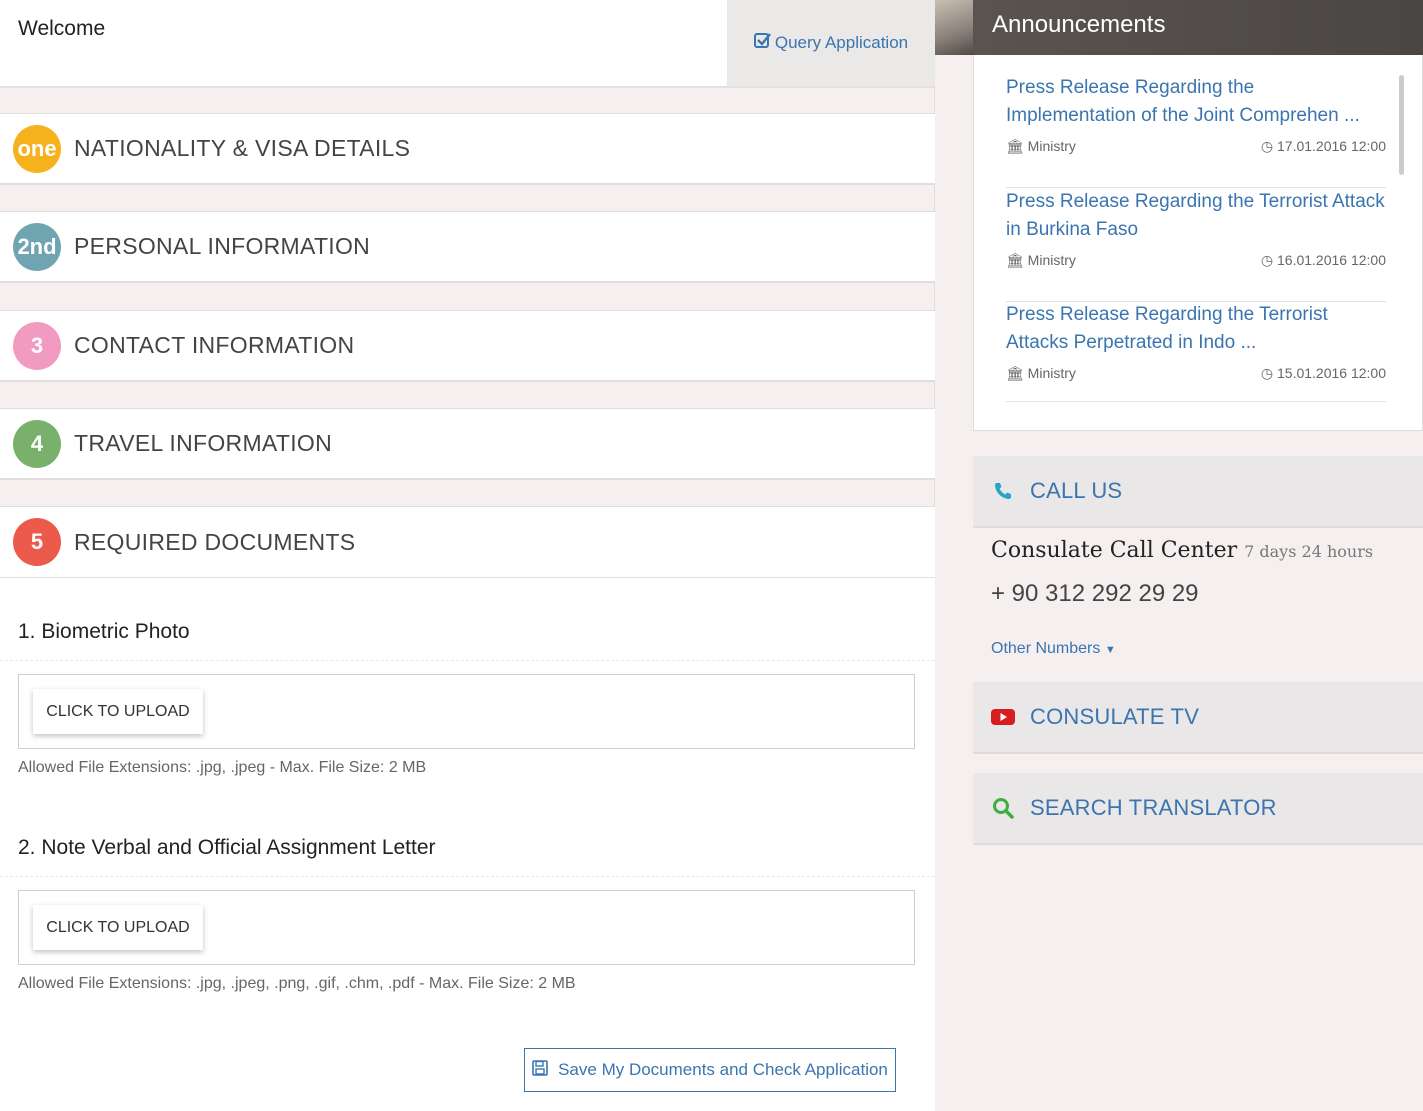 This screenshot has height=1111, width=1423. What do you see at coordinates (37, 246) in the screenshot?
I see `step-badge: 2nd` at bounding box center [37, 246].